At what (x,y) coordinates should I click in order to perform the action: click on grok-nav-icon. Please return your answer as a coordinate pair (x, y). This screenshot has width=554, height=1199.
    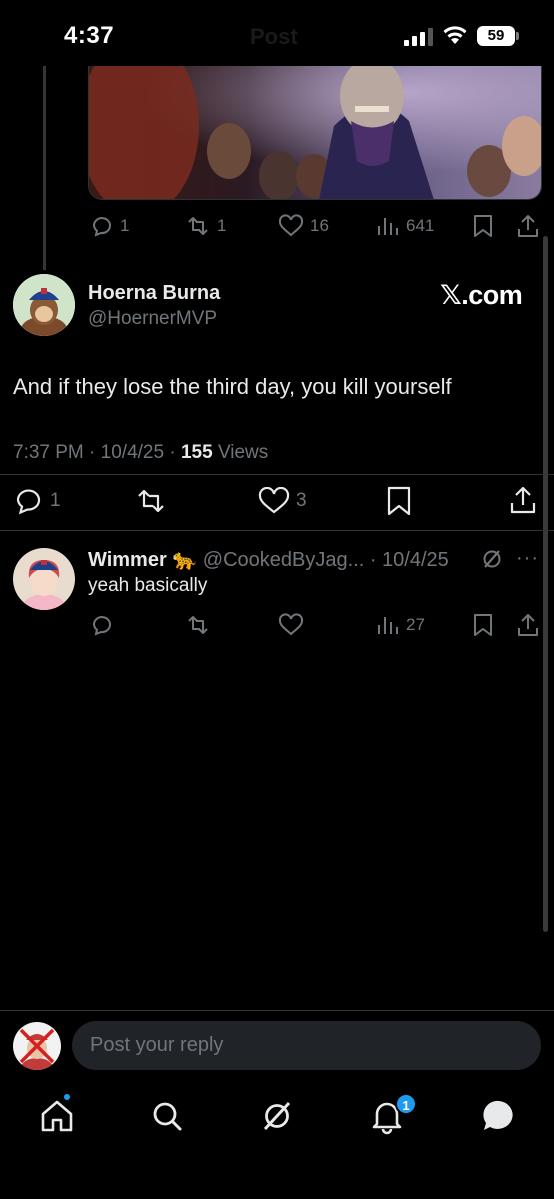
    Looking at the image, I should click on (277, 1116).